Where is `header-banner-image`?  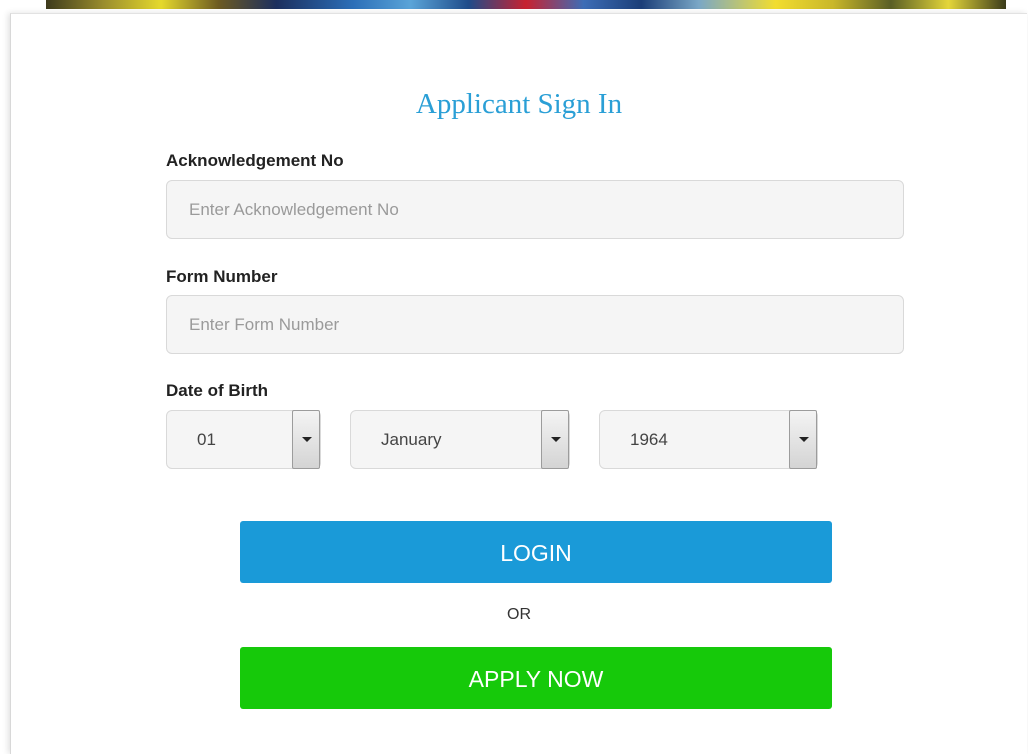
header-banner-image is located at coordinates (526, 4).